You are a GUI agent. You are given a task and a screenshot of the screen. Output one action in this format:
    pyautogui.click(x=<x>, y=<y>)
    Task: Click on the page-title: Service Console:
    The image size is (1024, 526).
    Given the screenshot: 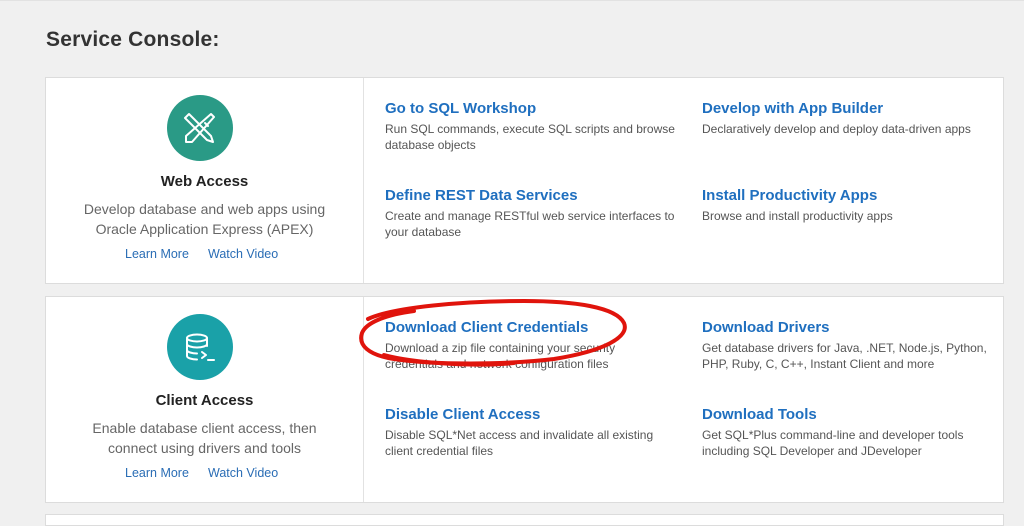 What is the action you would take?
    pyautogui.click(x=133, y=39)
    